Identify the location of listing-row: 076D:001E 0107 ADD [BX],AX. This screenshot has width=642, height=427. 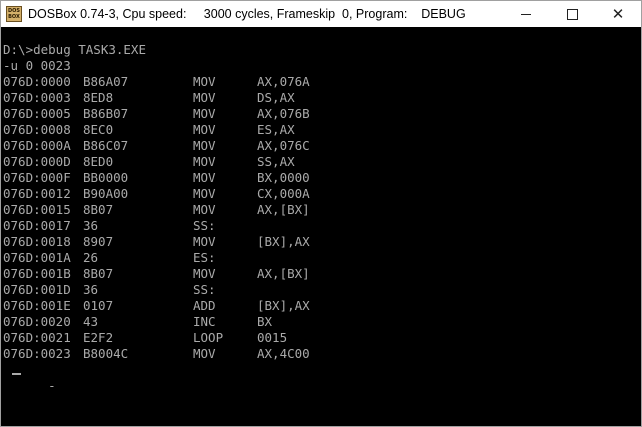
(322, 306).